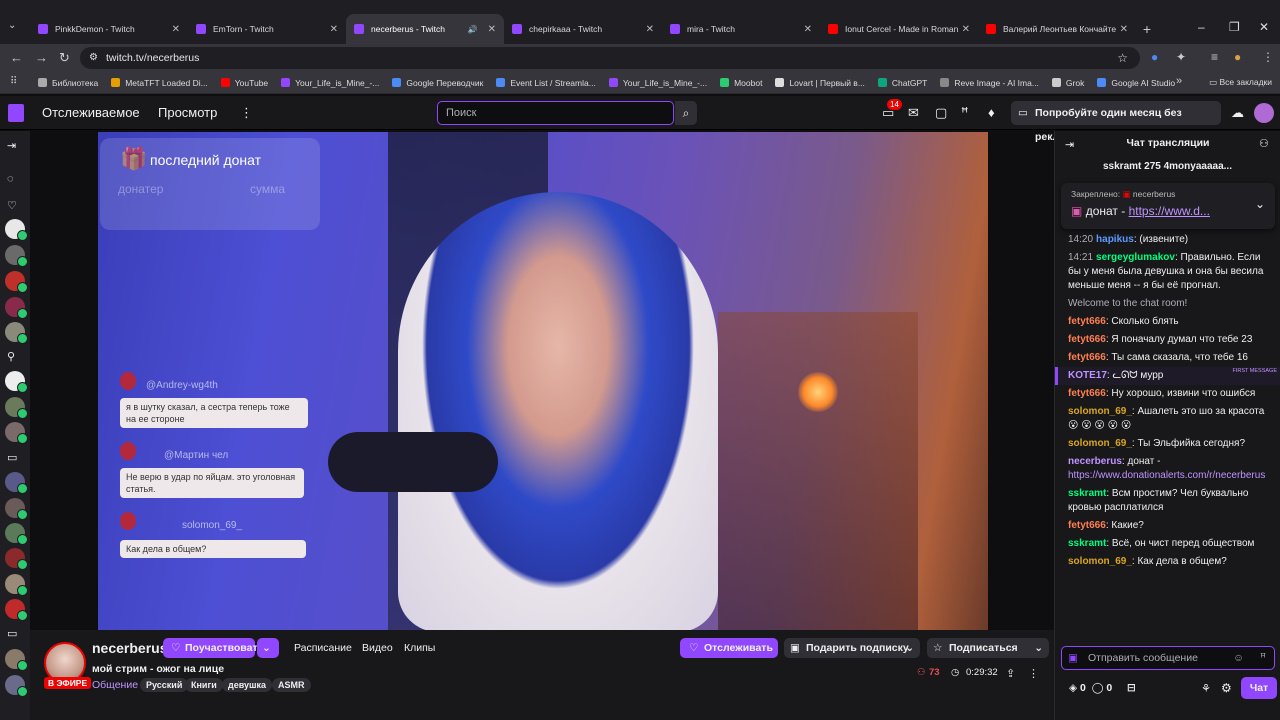 This screenshot has height=720, width=1280. What do you see at coordinates (419, 648) in the screenshot?
I see `clips-link: Клипы` at bounding box center [419, 648].